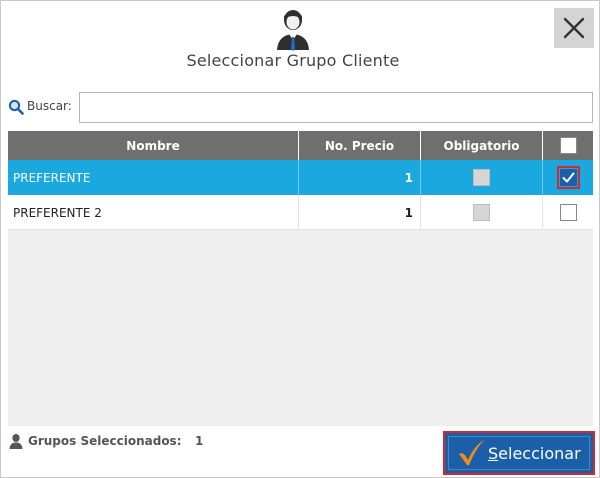 Image resolution: width=600 pixels, height=478 pixels. What do you see at coordinates (293, 60) in the screenshot?
I see `dialog-title: Seleccionar Grupo Cliente` at bounding box center [293, 60].